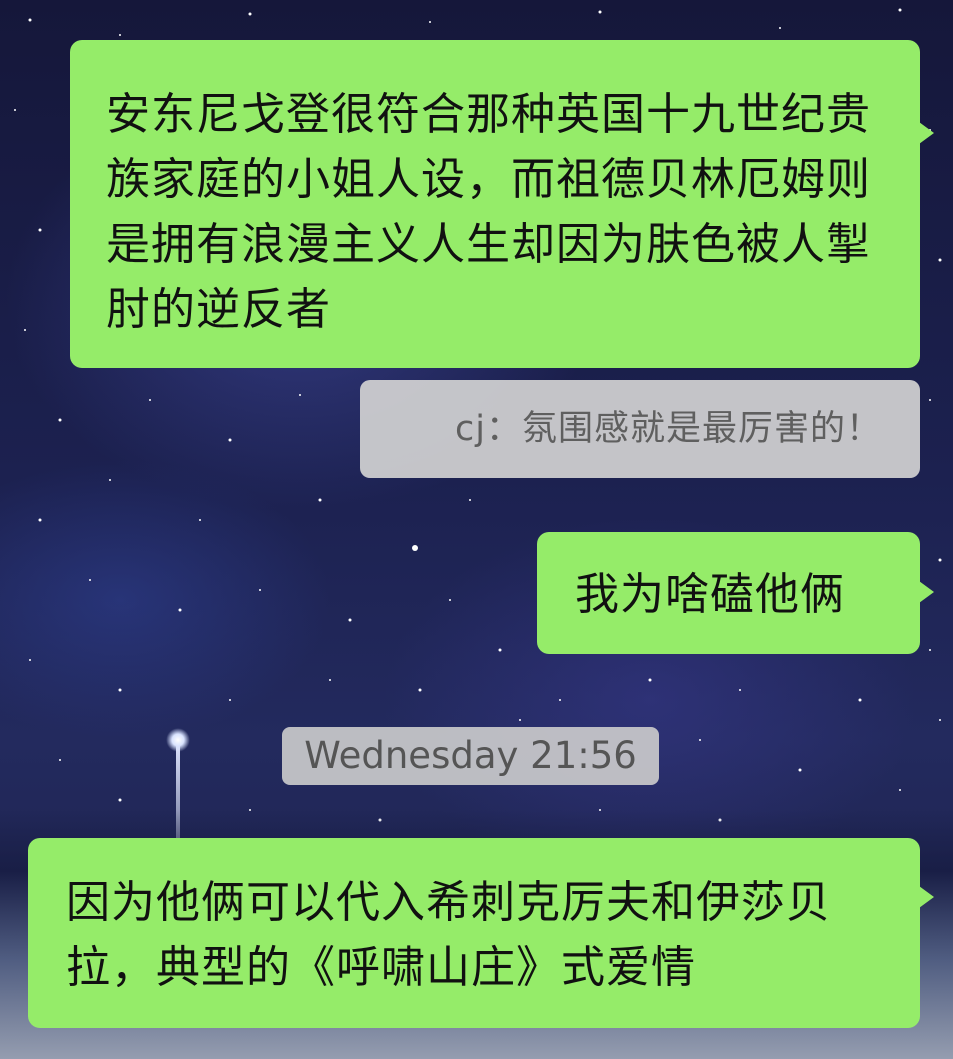 The image size is (953, 1059). I want to click on timestamp-text: Wednesday 21:56, so click(470, 755).